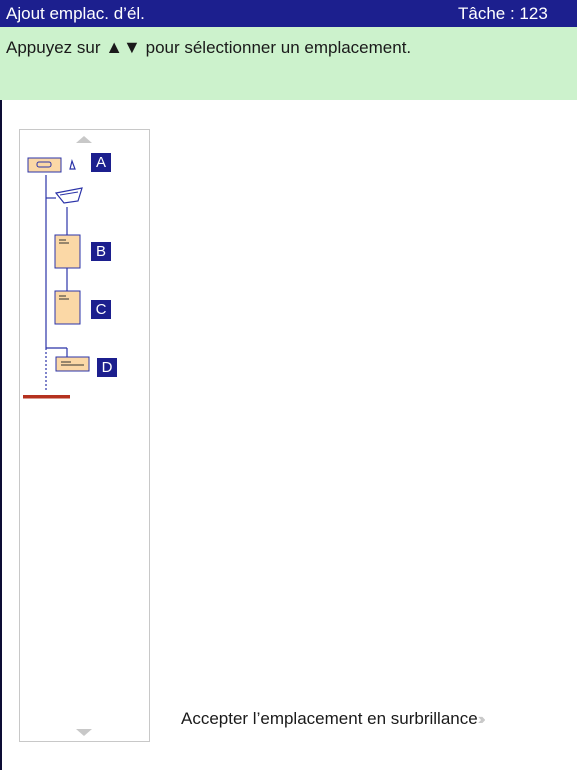 This screenshot has width=577, height=770. I want to click on staple-icon, so click(72, 164).